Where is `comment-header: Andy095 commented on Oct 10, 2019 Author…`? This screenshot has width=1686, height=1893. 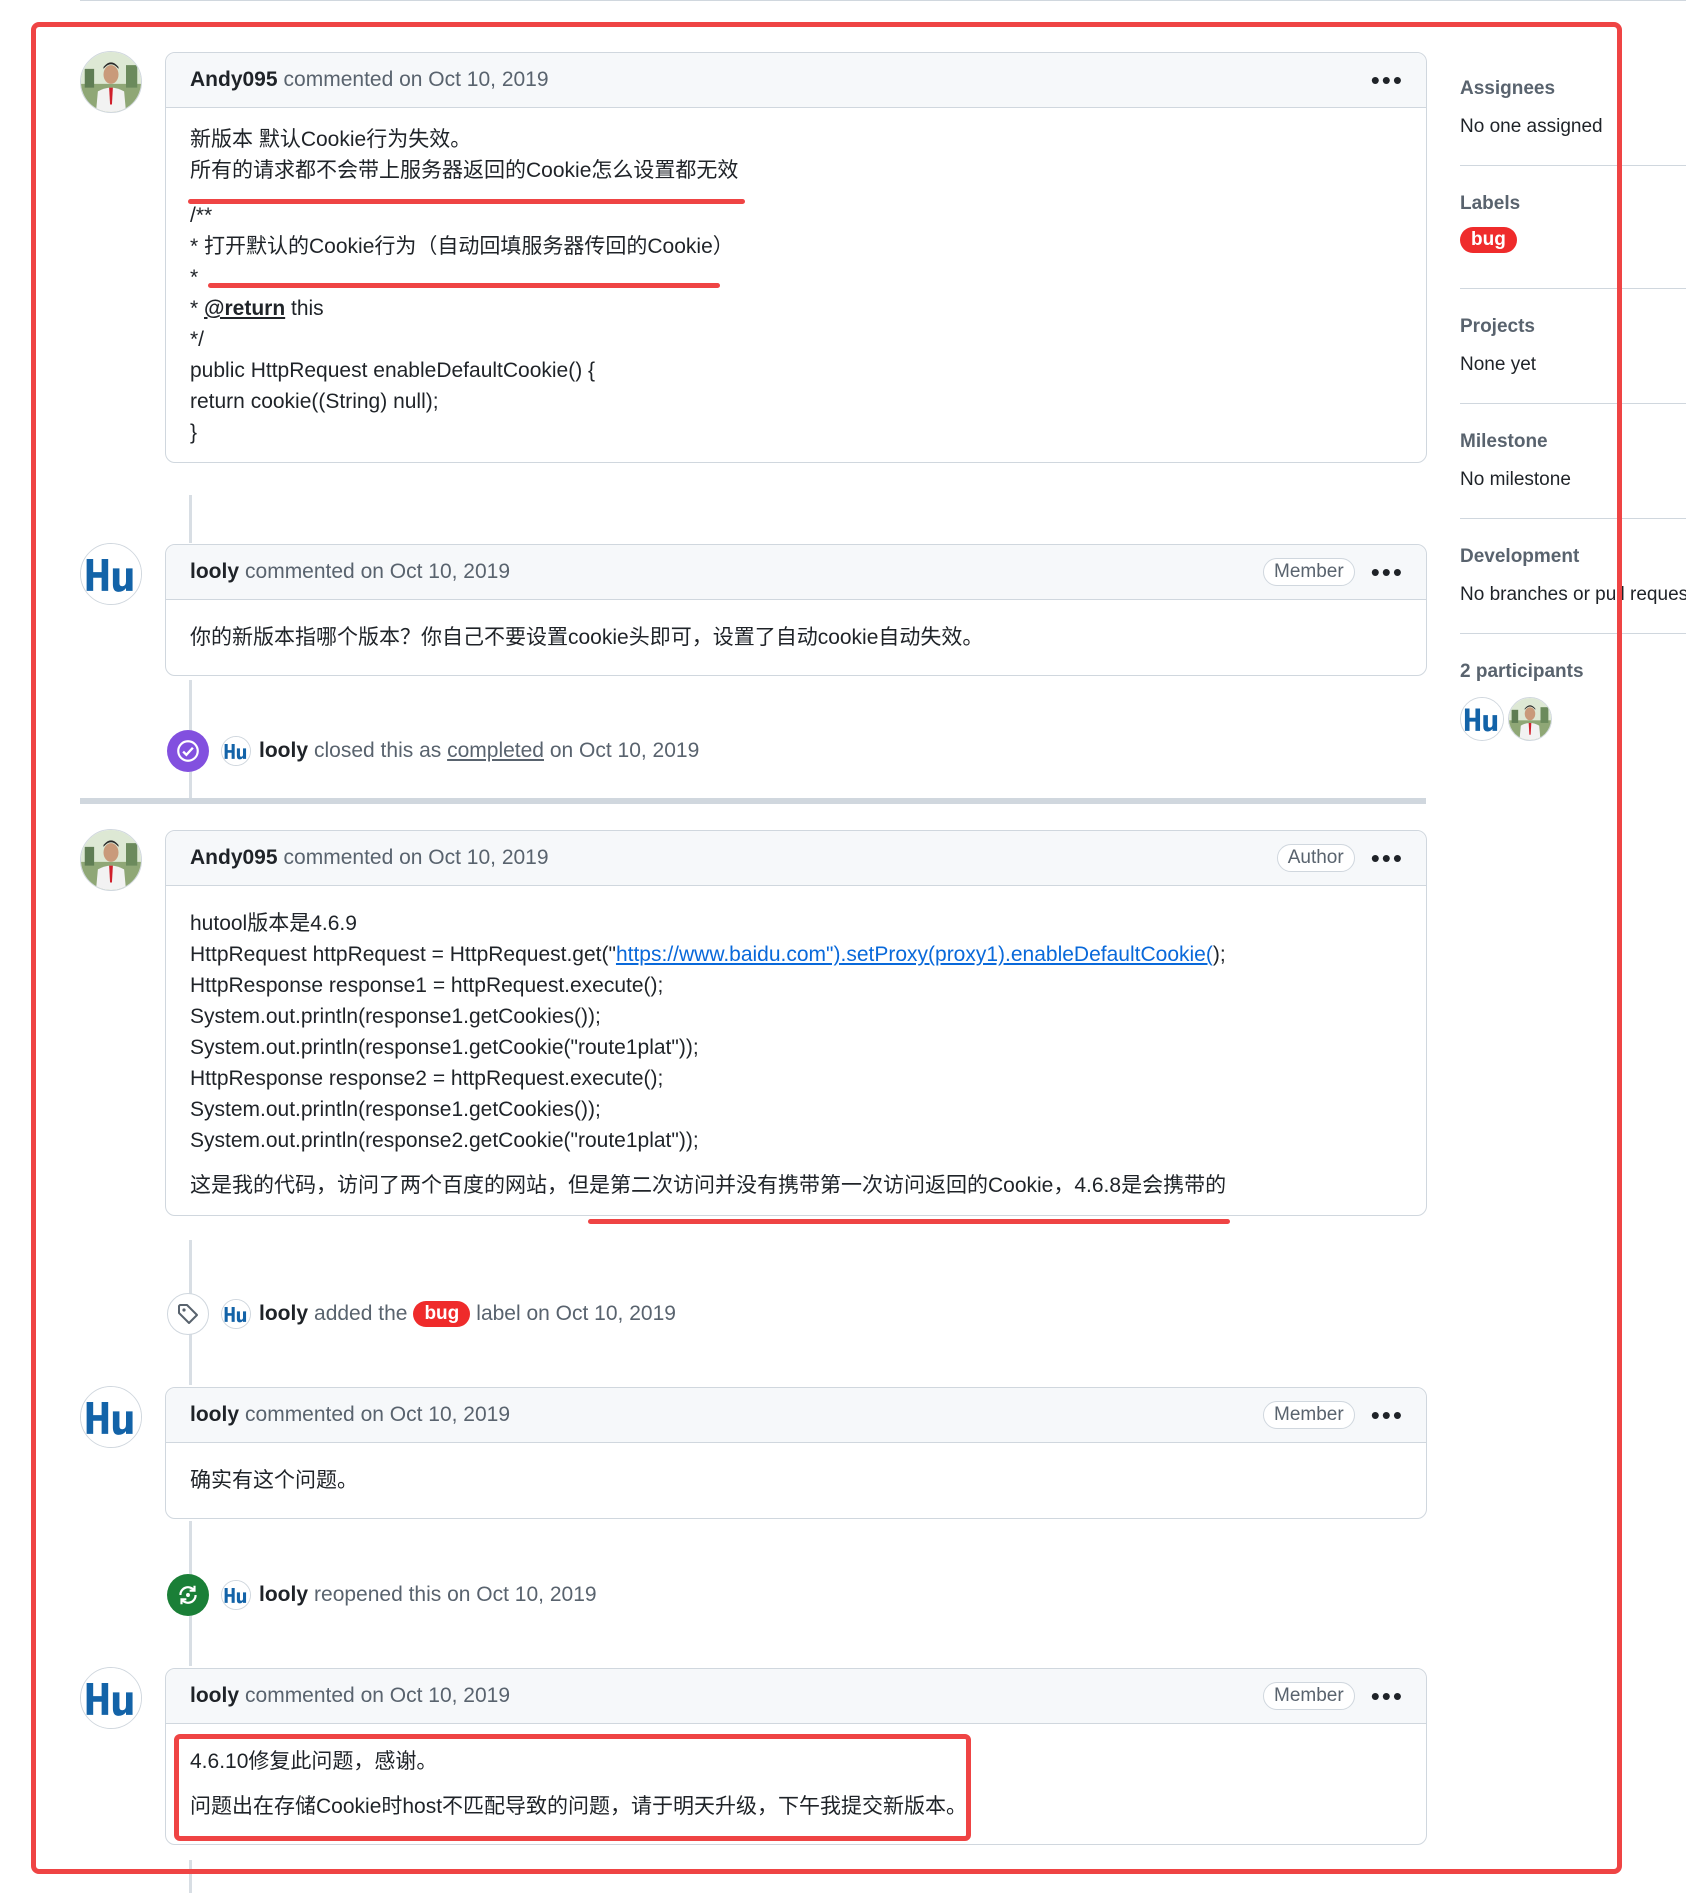 comment-header: Andy095 commented on Oct 10, 2019 Author… is located at coordinates (796, 858).